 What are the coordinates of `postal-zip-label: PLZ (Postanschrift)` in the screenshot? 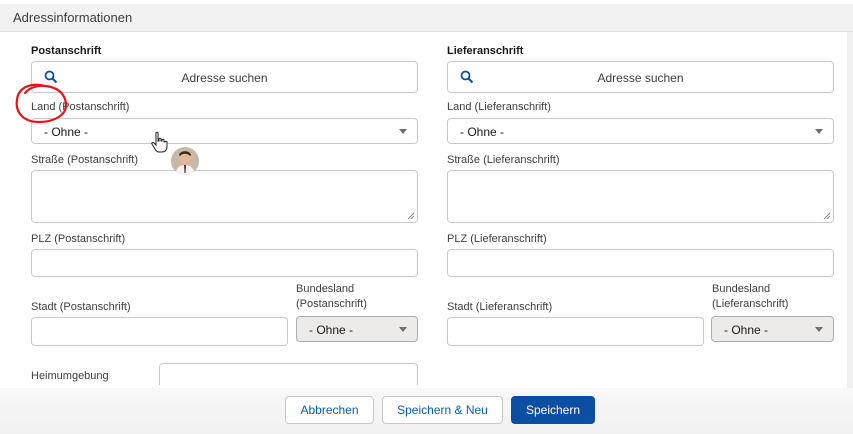 It's located at (78, 239).